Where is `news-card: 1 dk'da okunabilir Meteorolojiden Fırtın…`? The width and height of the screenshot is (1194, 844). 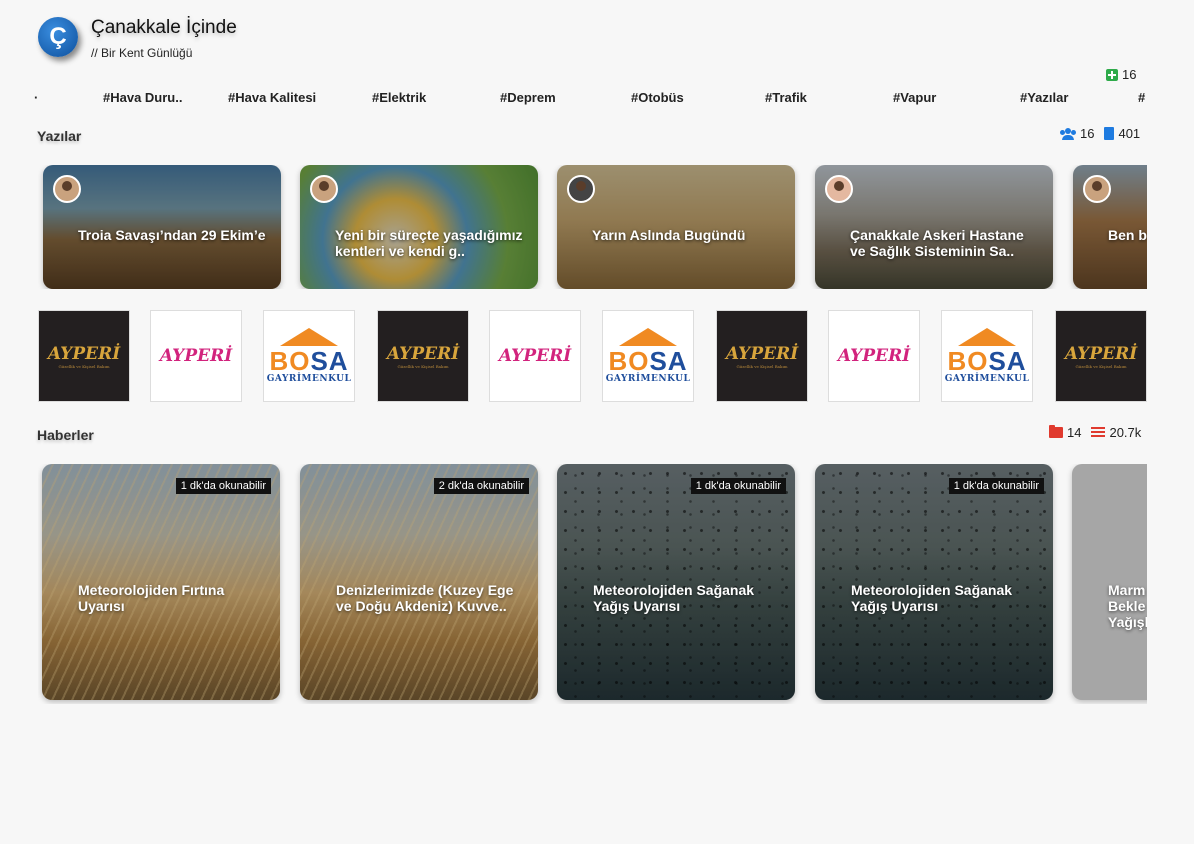 news-card: 1 dk'da okunabilir Meteorolojiden Fırtın… is located at coordinates (161, 582).